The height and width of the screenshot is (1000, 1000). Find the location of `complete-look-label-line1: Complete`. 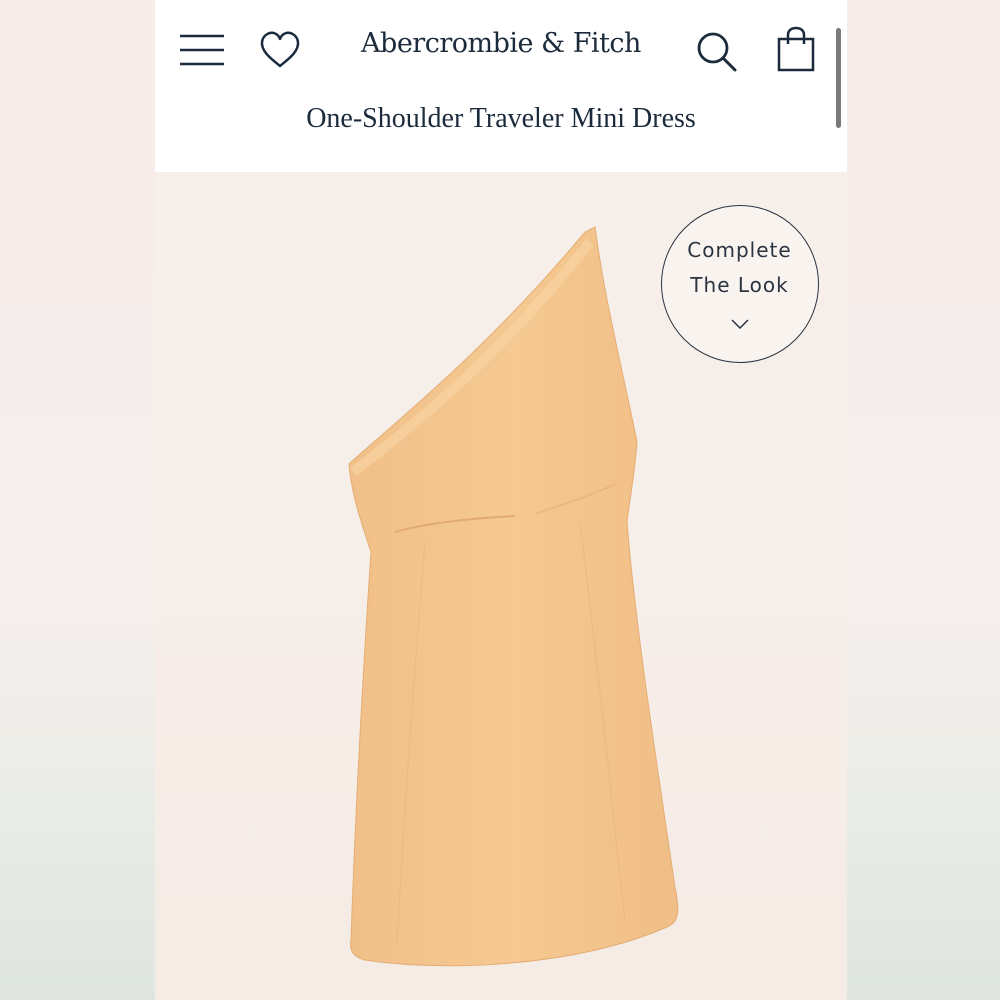

complete-look-label-line1: Complete is located at coordinates (739, 250).